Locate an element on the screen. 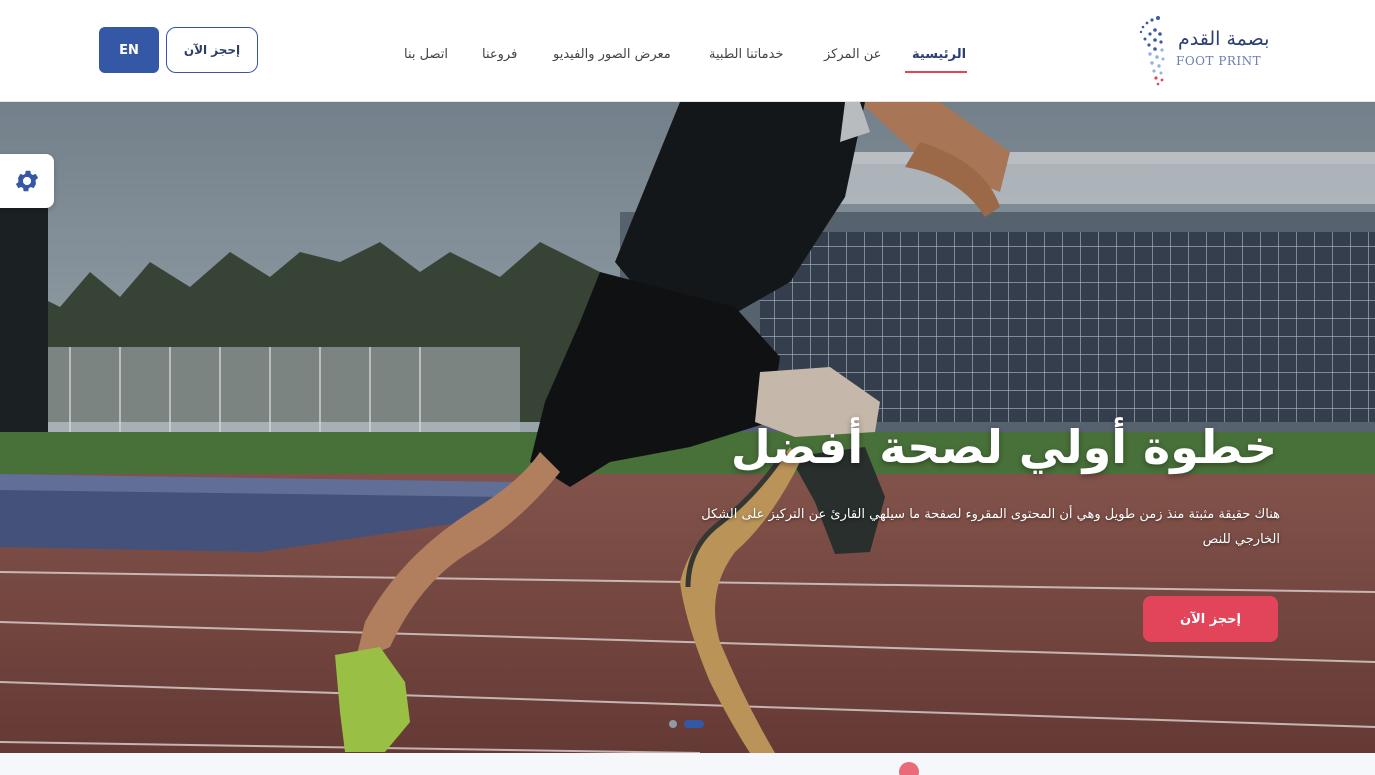 The image size is (1375, 775). nav-home: الرئيسية is located at coordinates (939, 54).